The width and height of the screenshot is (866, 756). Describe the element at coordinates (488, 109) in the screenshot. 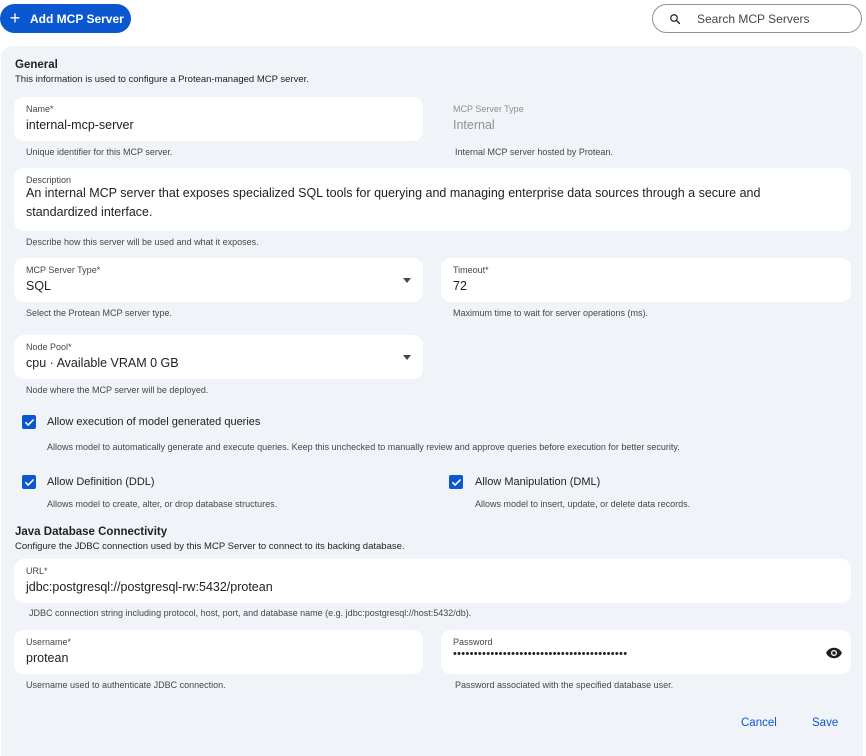

I see `server-type-readonly-label: MCP Server Type` at that location.